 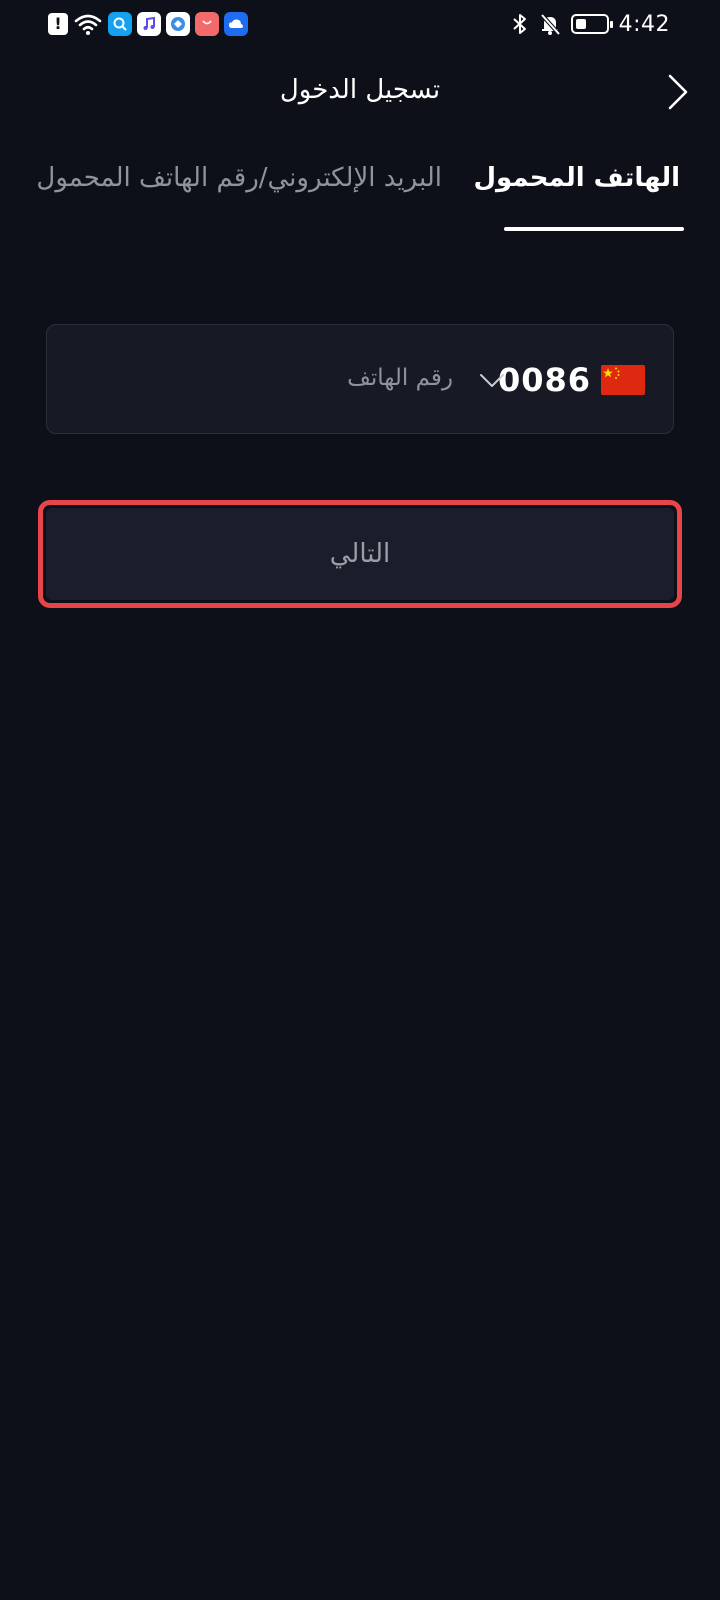 I want to click on search-app-icon, so click(x=120, y=24).